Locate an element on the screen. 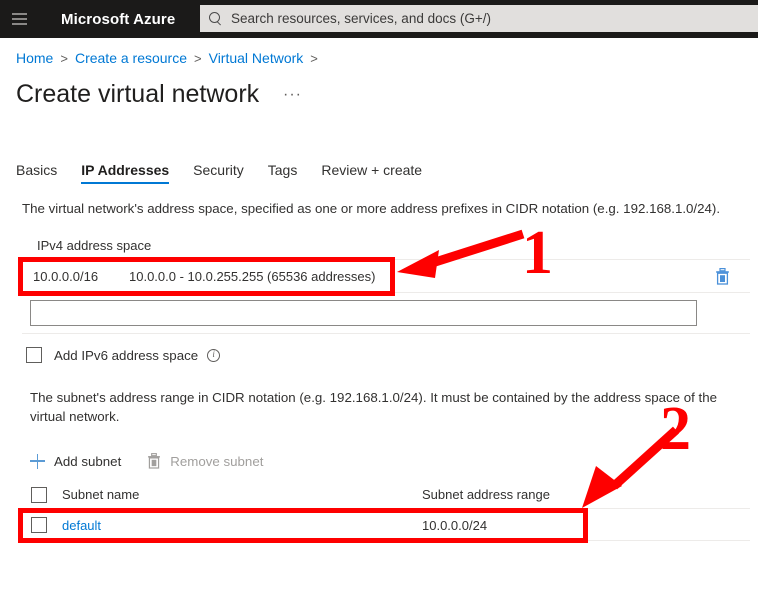 This screenshot has height=599, width=758. column-header-subnet-name: Subnet name is located at coordinates (242, 494).